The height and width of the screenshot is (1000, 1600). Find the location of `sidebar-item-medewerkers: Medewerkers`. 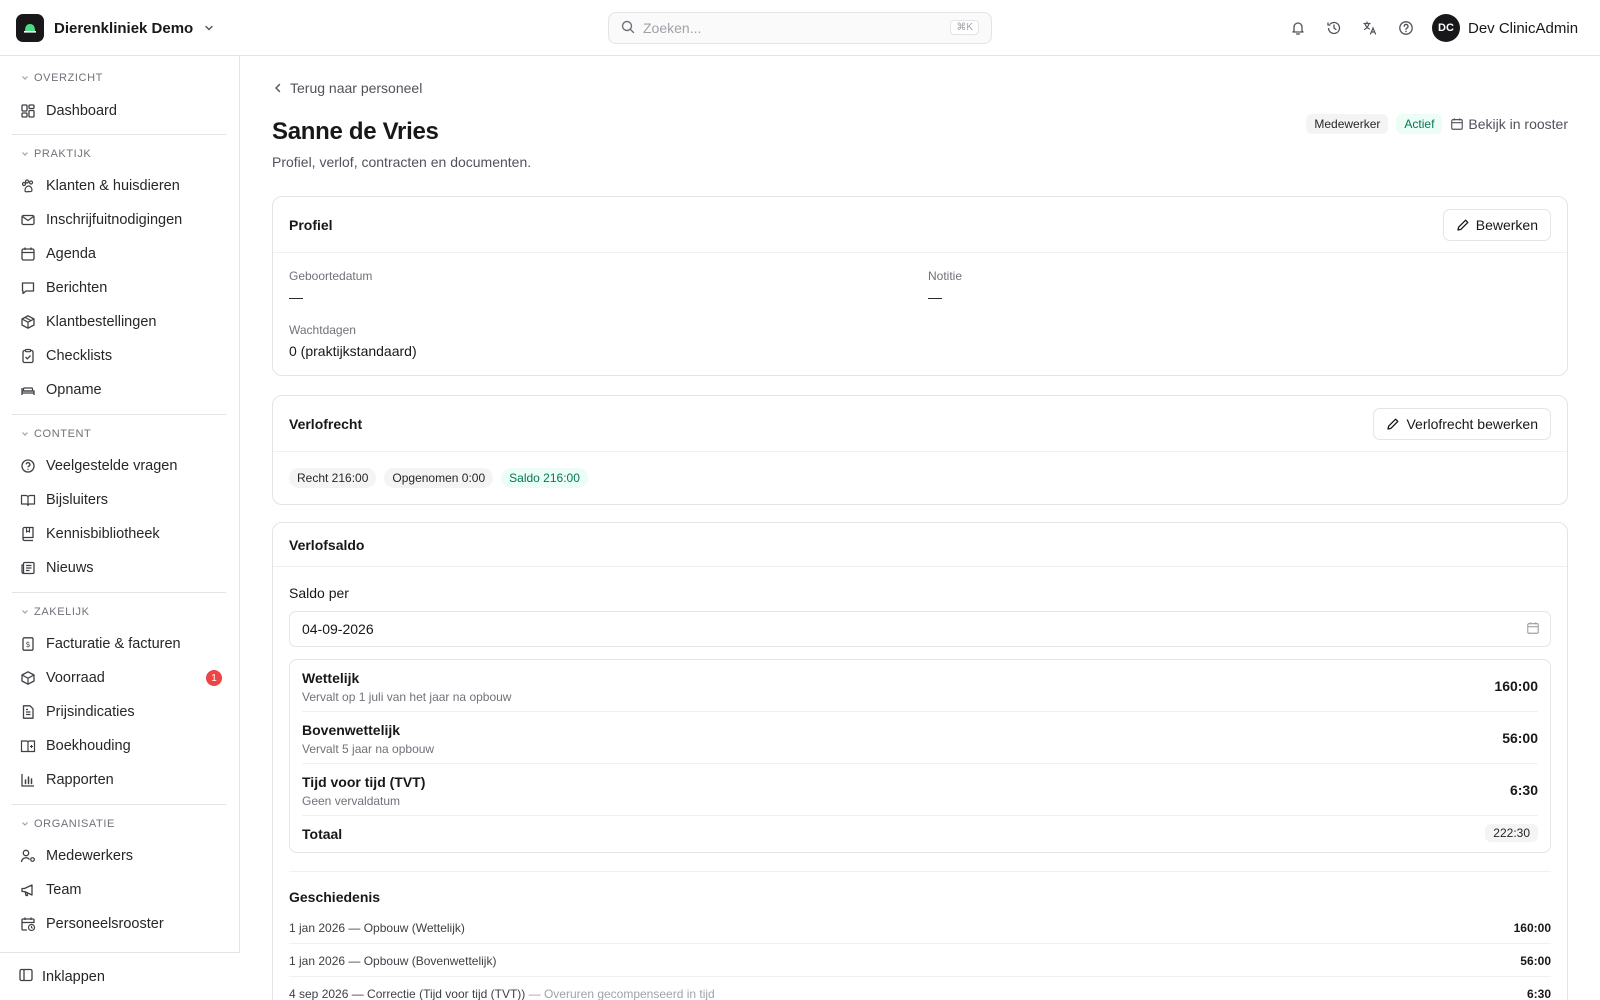

sidebar-item-medewerkers: Medewerkers is located at coordinates (121, 856).